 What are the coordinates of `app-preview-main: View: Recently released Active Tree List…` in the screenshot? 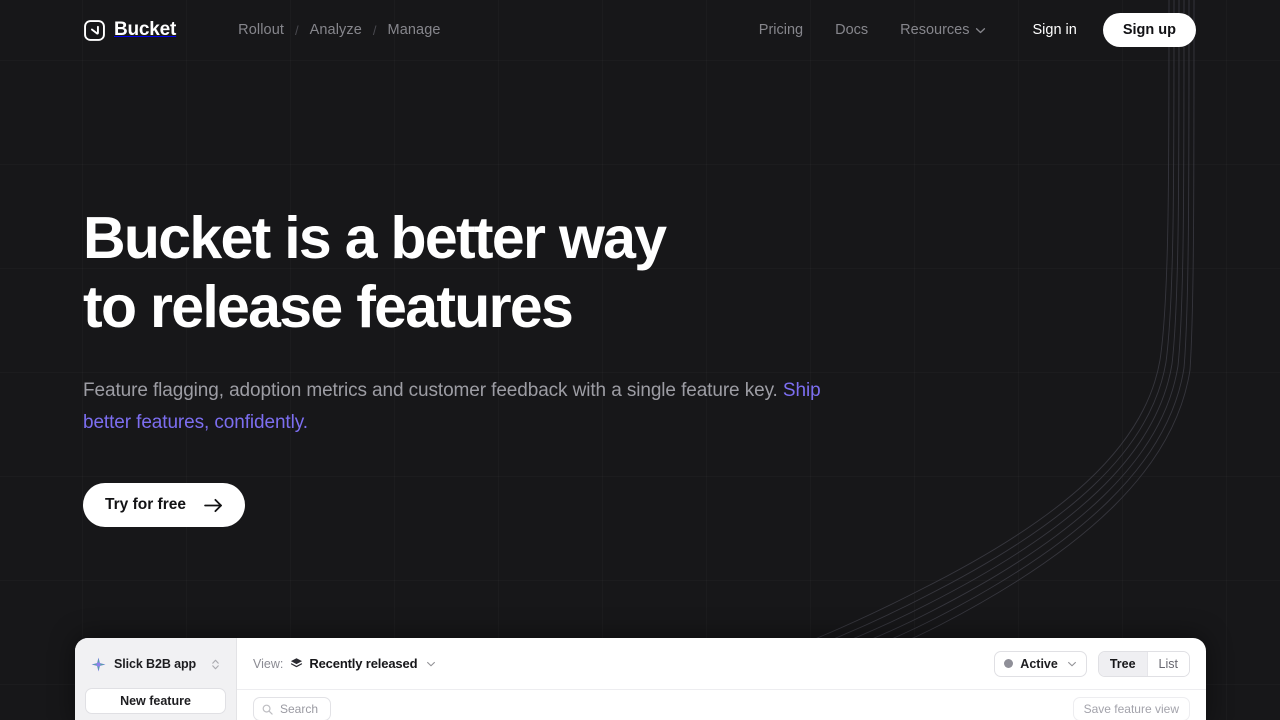 It's located at (721, 679).